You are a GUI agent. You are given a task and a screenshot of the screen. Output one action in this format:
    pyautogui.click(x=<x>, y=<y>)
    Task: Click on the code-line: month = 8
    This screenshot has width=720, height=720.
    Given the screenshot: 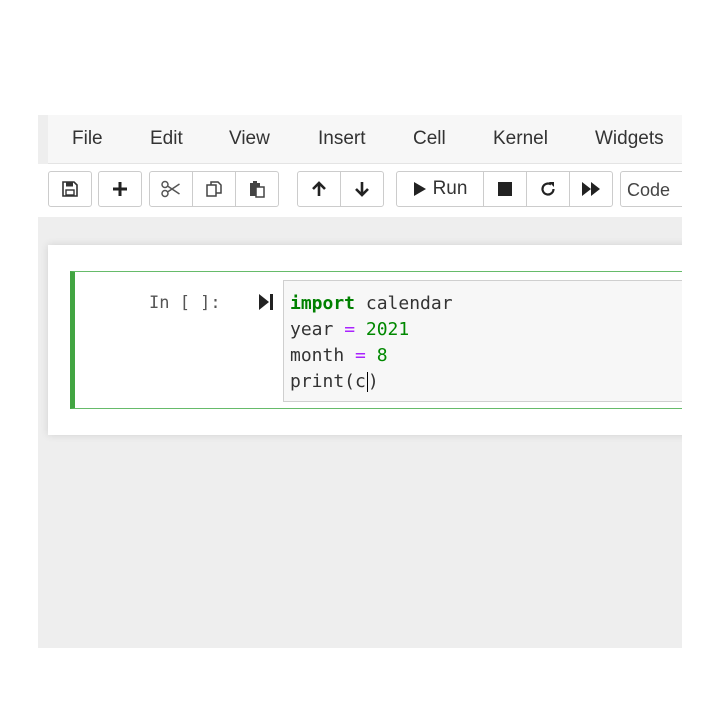 What is the action you would take?
    pyautogui.click(x=486, y=356)
    